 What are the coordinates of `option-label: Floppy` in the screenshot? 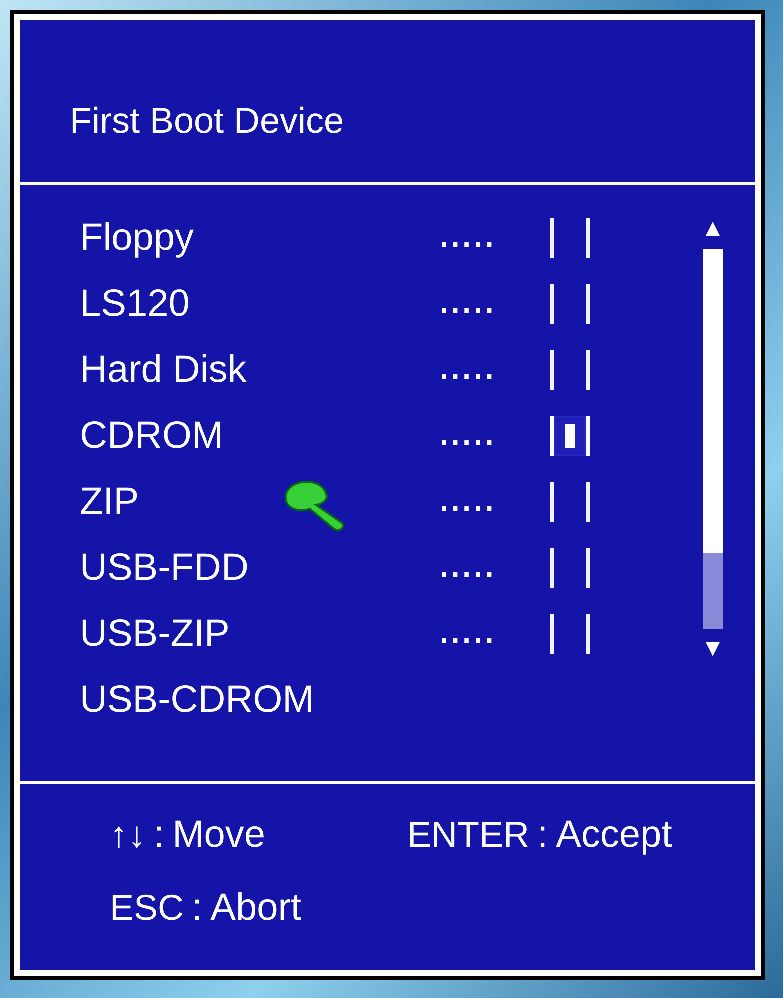 It's located at (260, 238).